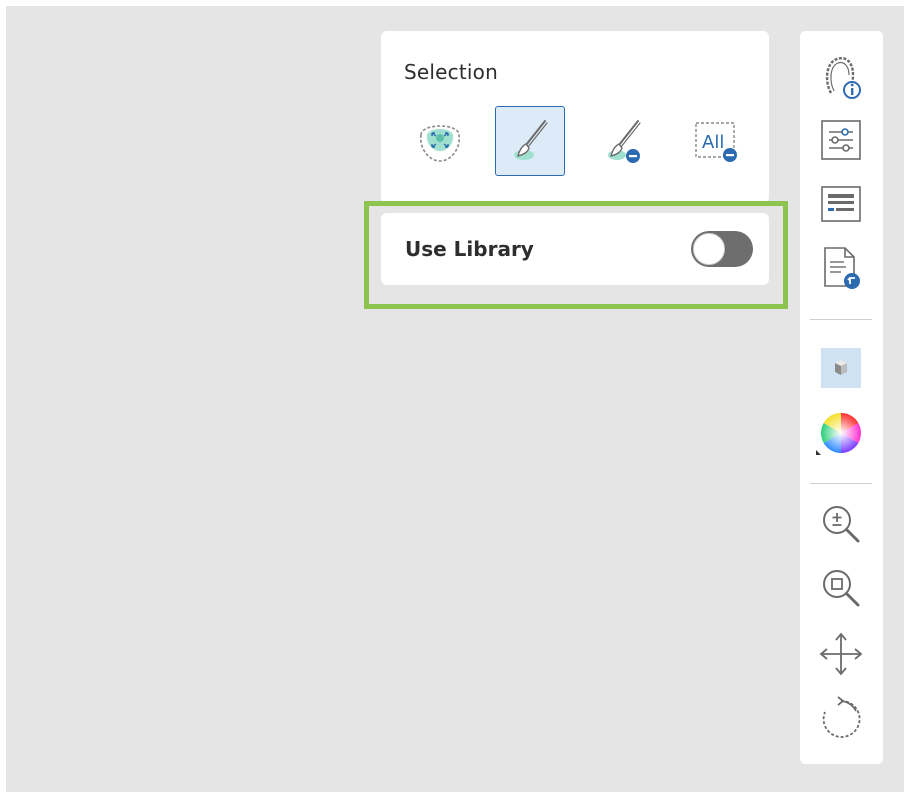 The image size is (904, 798). I want to click on color-wheel-button, so click(841, 433).